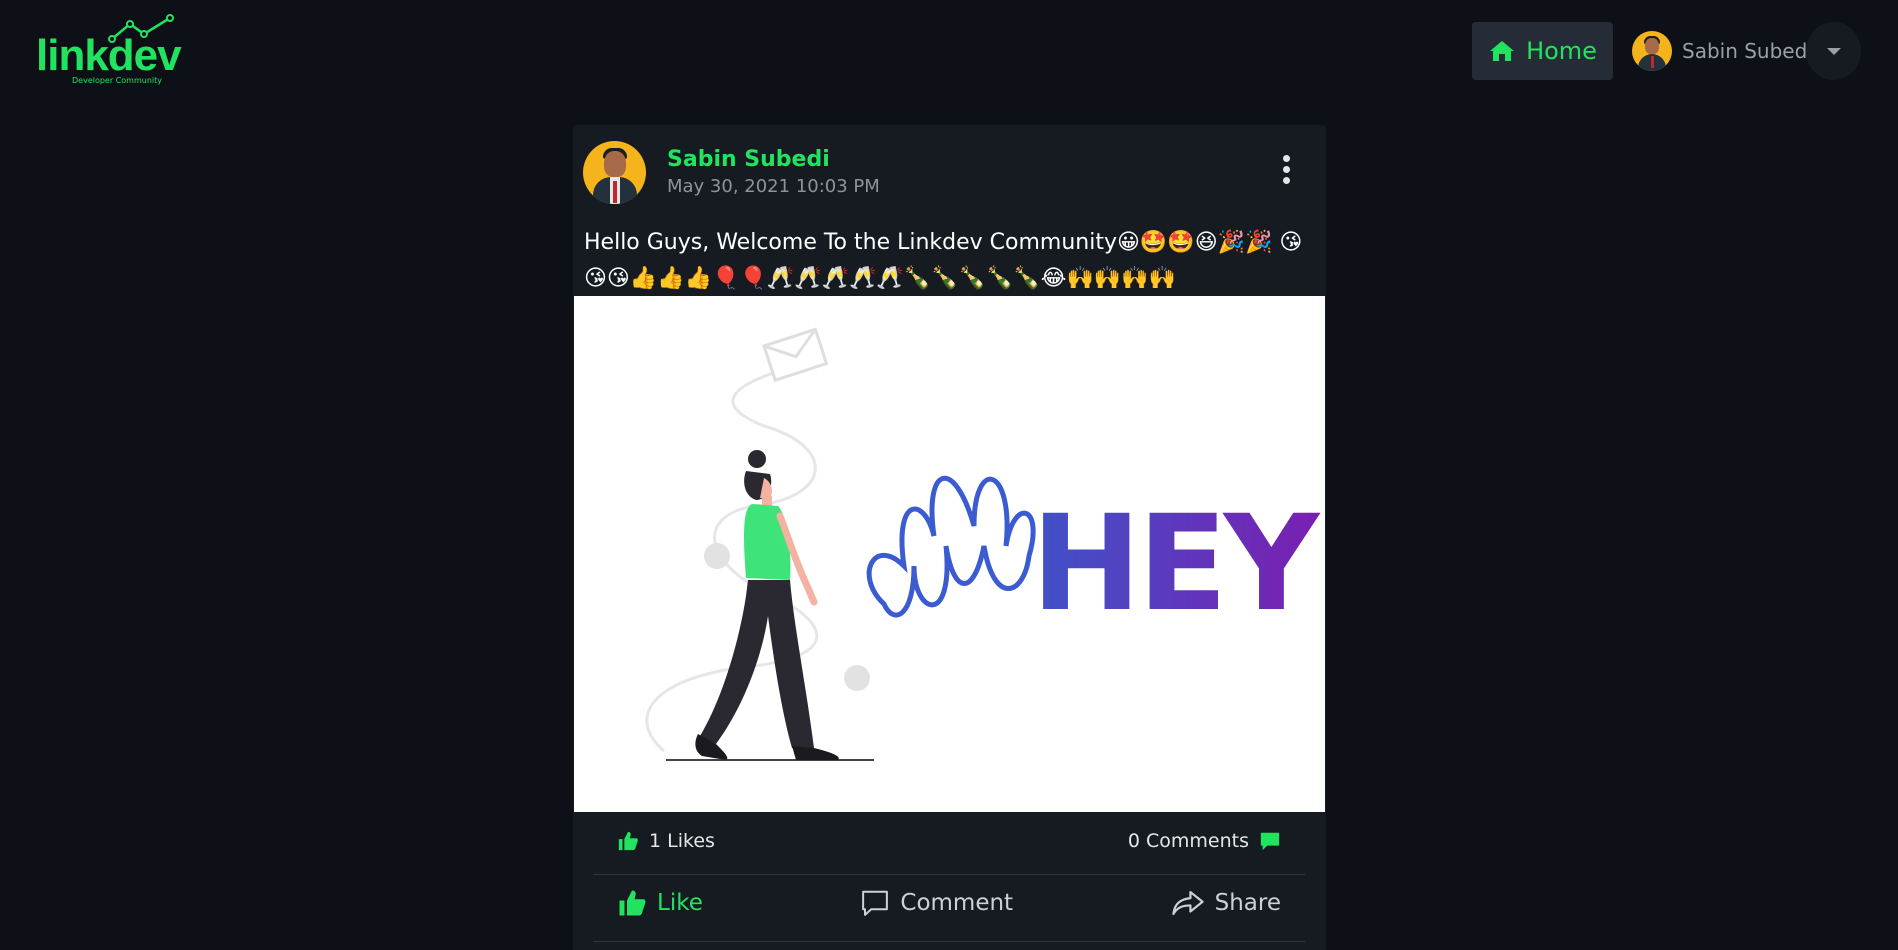 This screenshot has height=950, width=1898. I want to click on like-label: Like, so click(680, 903).